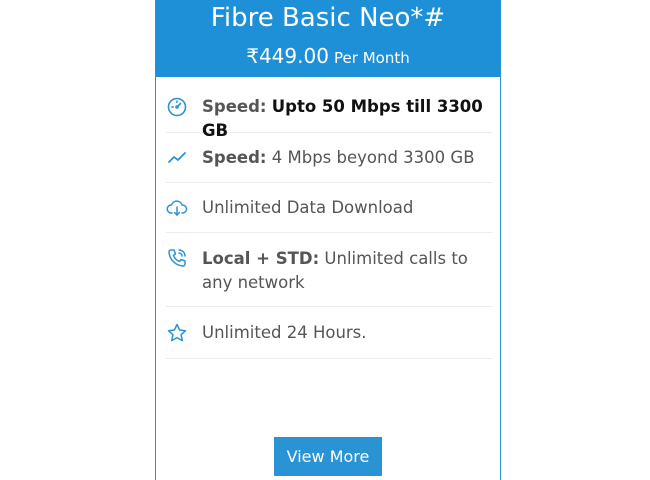 The width and height of the screenshot is (650, 480). Describe the element at coordinates (328, 456) in the screenshot. I see `view-more-button: View More` at that location.